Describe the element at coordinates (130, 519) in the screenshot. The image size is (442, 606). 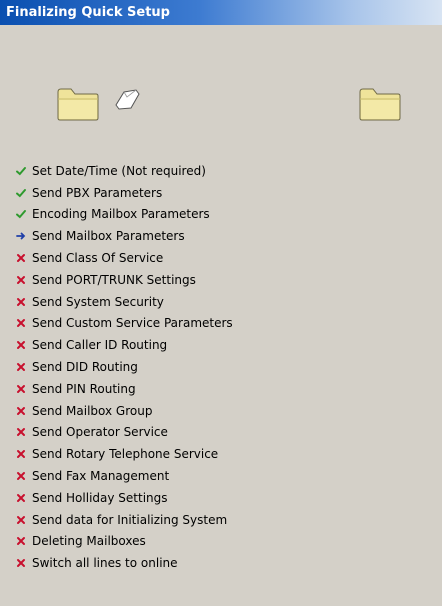
I see `step-label: Send data for Initializing System` at that location.